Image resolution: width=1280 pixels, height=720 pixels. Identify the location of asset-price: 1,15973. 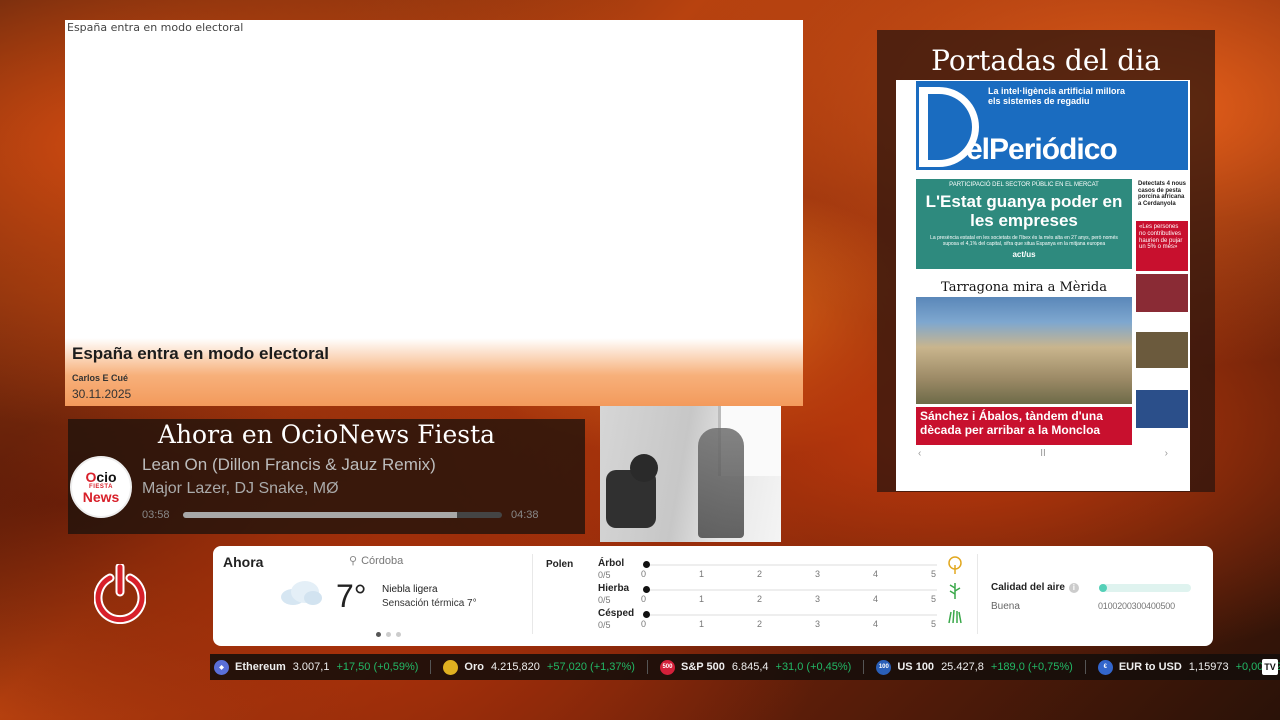
(1208, 667).